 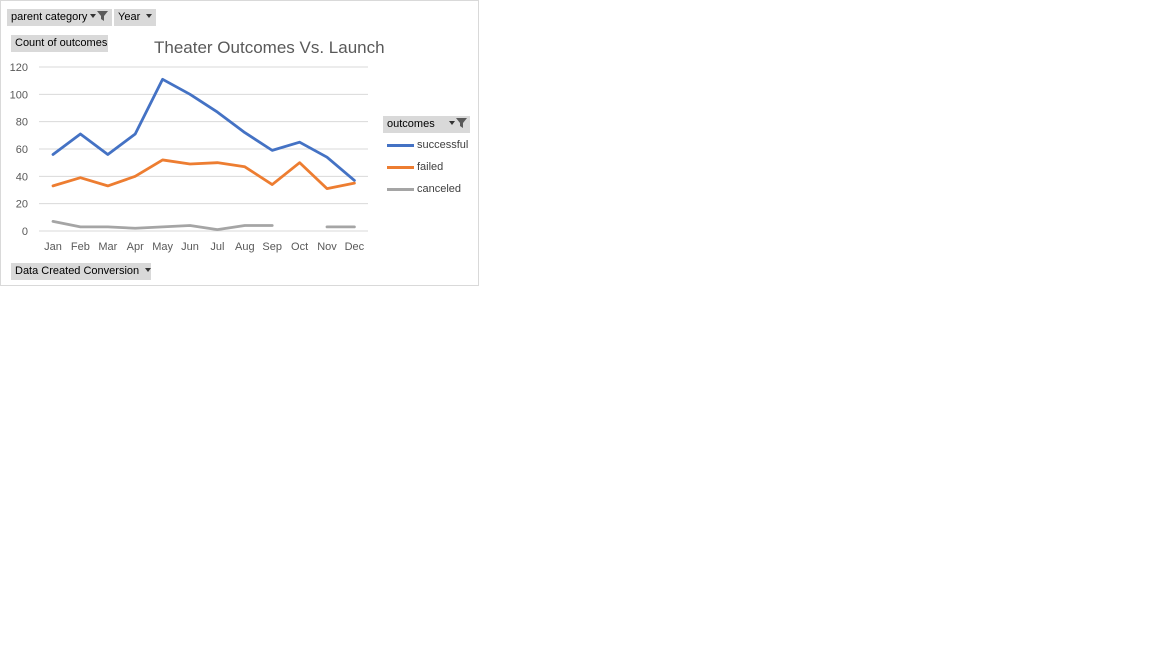 I want to click on filter-icon, so click(x=461, y=123).